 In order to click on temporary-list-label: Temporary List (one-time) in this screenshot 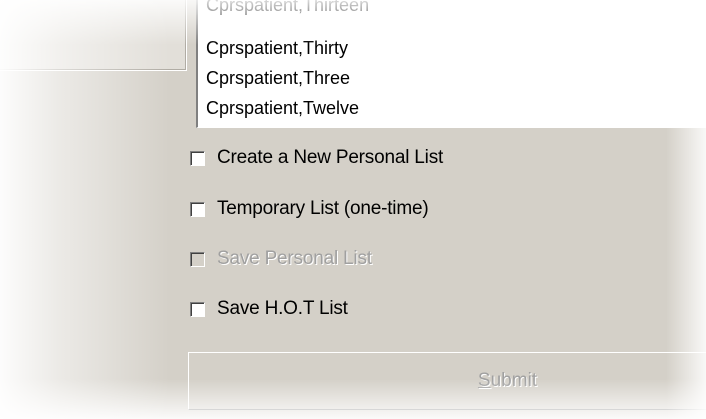, I will do `click(323, 208)`.